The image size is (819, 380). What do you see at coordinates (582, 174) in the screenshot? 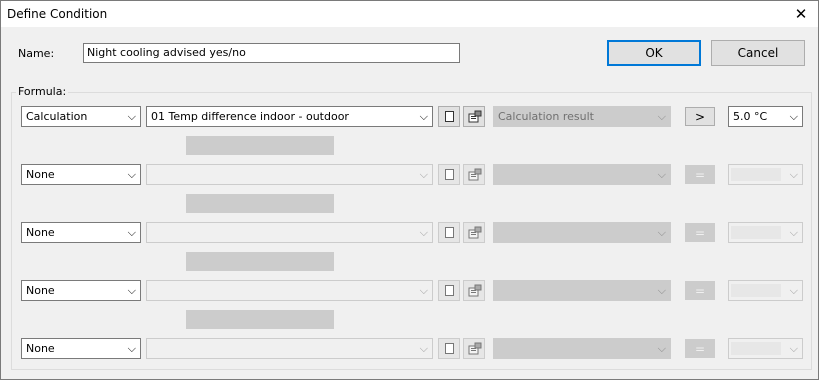
I see `row2-result-select: ⌵` at bounding box center [582, 174].